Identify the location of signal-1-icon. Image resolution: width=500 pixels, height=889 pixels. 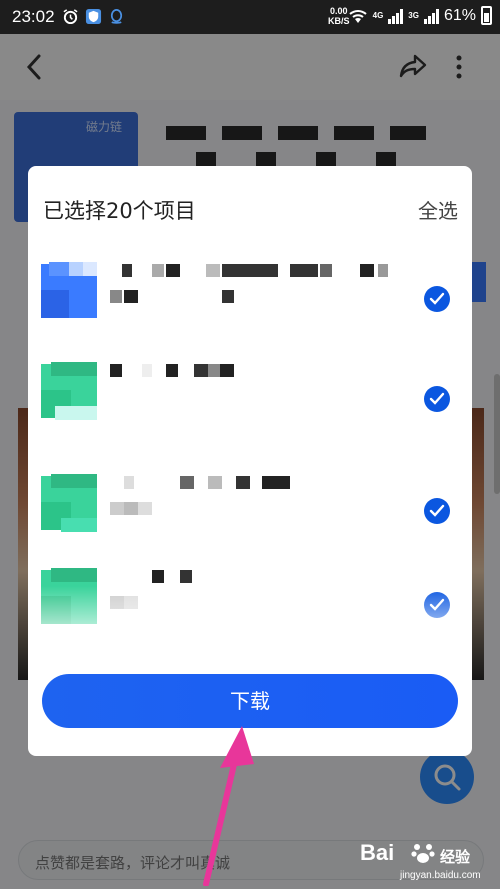
(396, 16).